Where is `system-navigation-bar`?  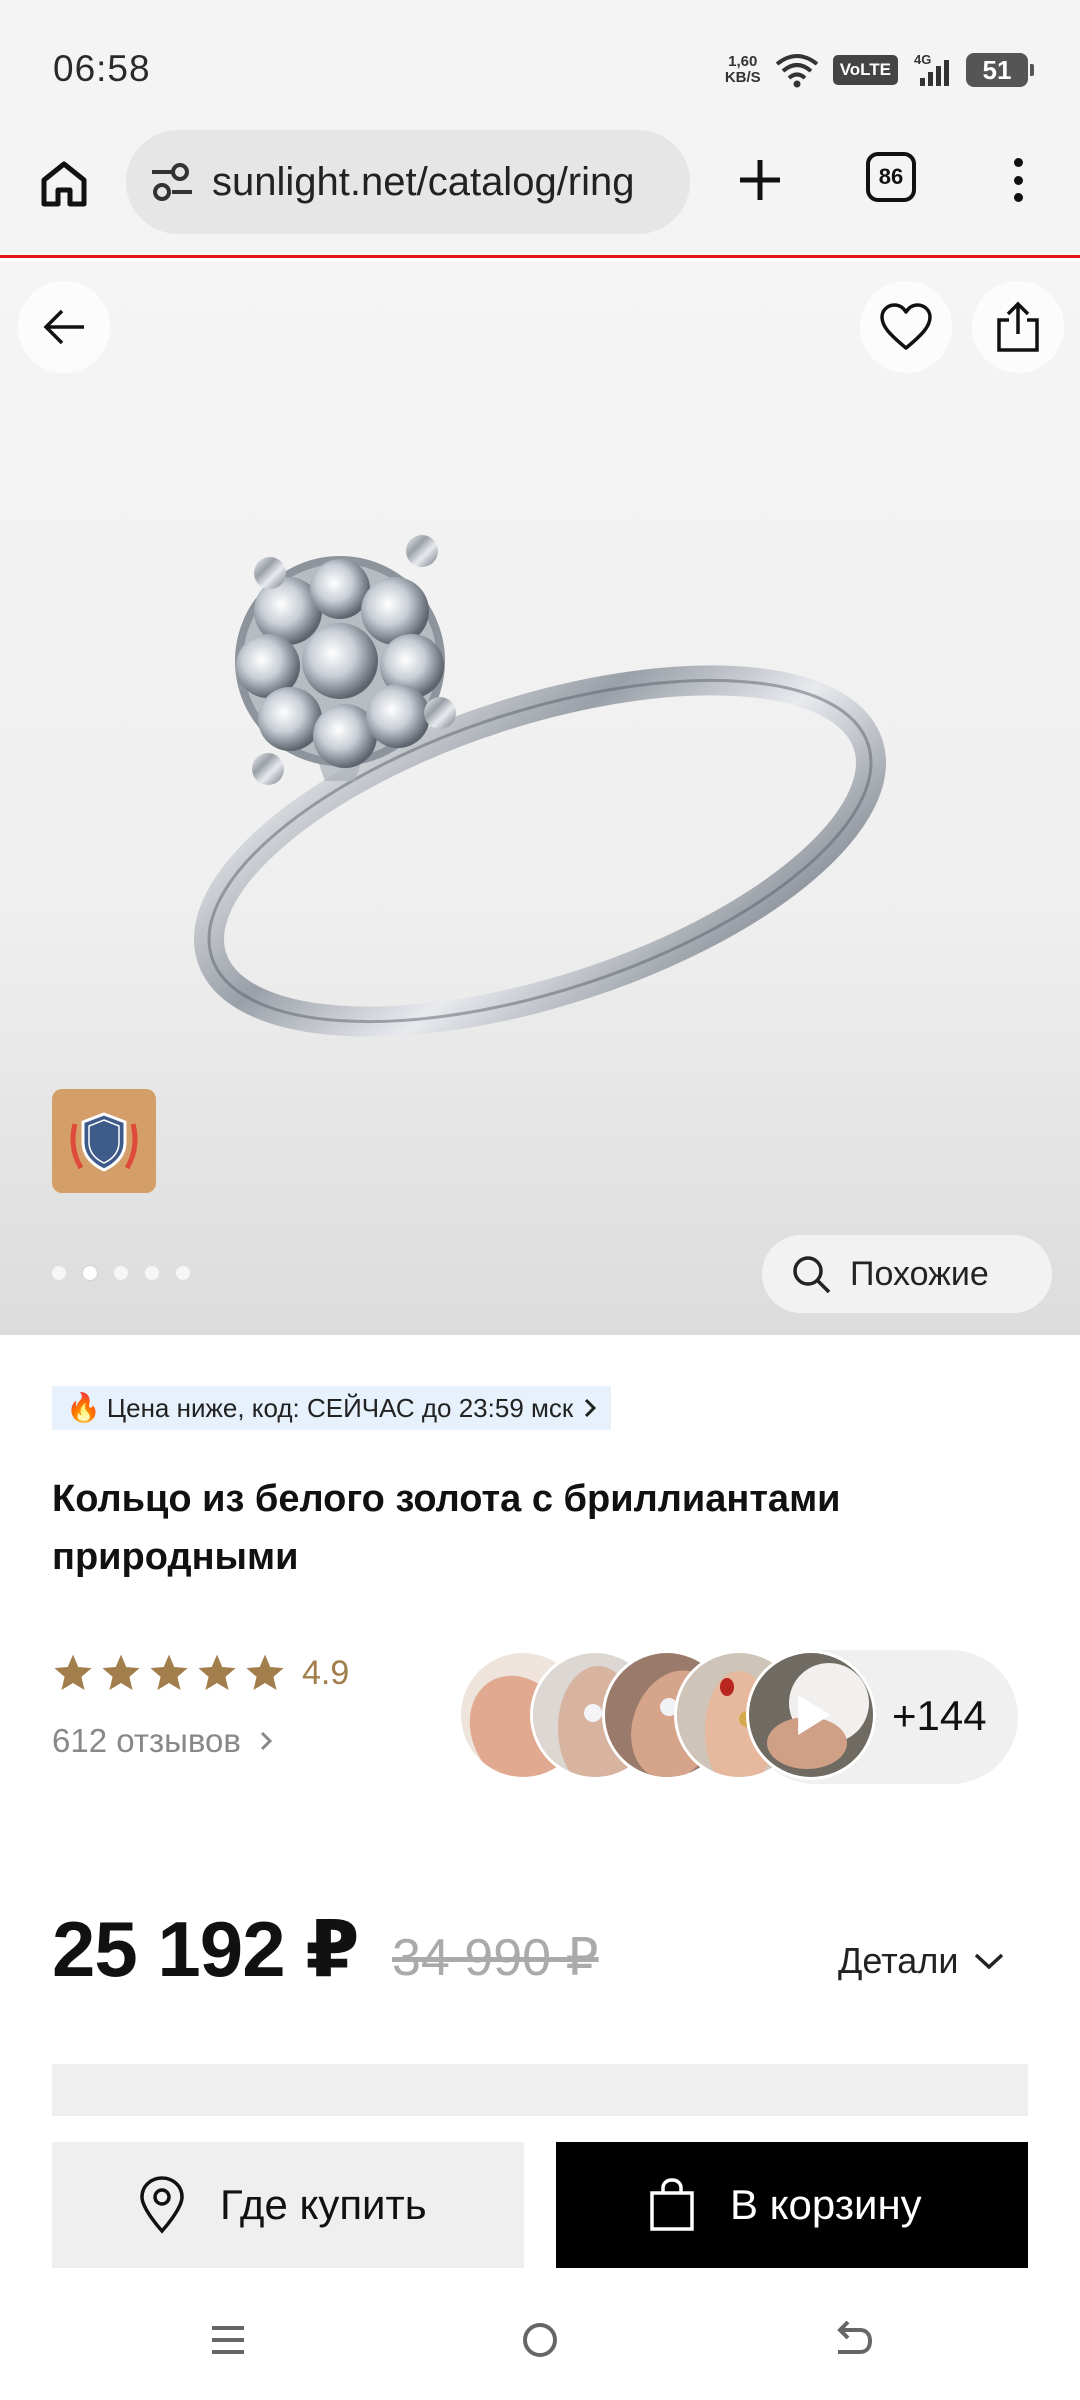 system-navigation-bar is located at coordinates (540, 2340).